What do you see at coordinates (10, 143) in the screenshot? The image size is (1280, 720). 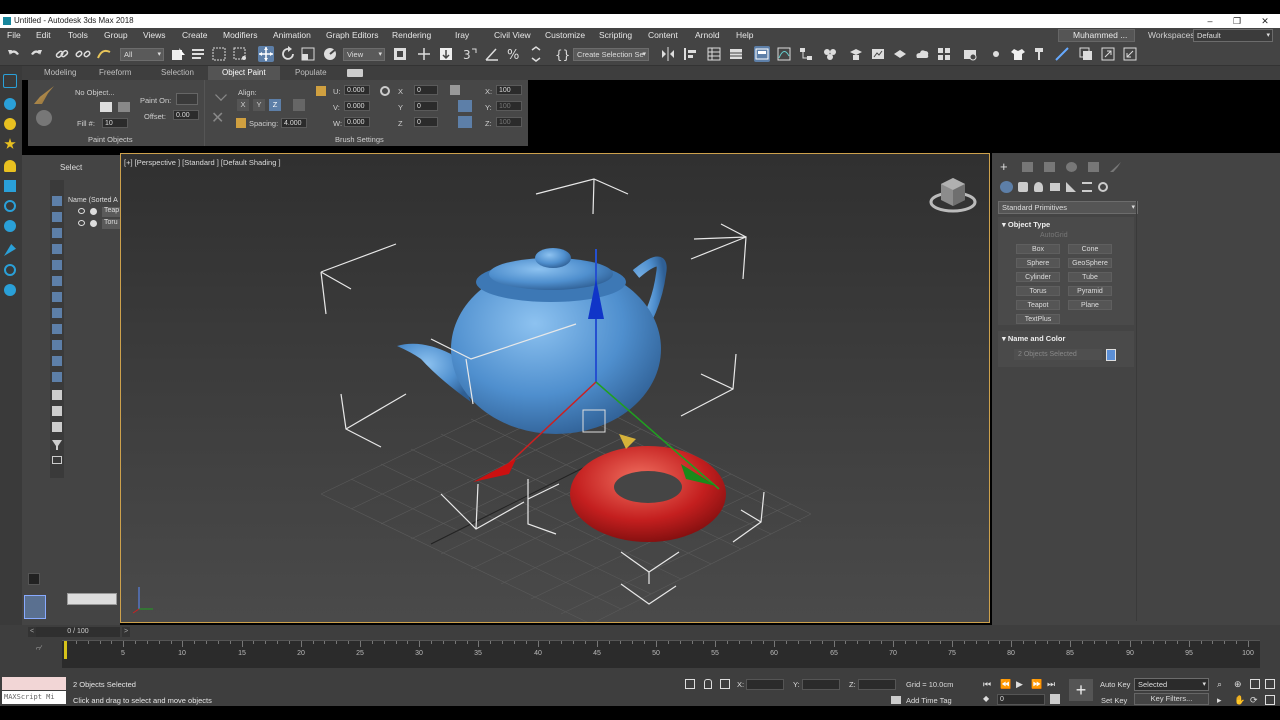 I see `star-icon` at bounding box center [10, 143].